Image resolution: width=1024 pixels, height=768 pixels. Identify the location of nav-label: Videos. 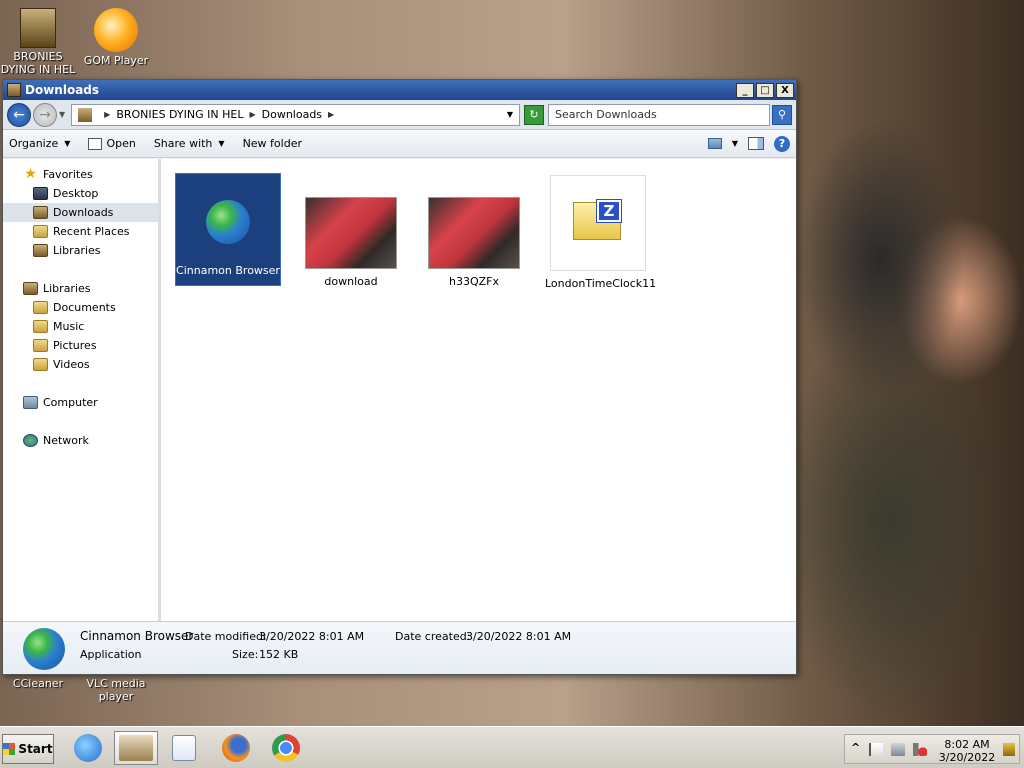
(71, 364).